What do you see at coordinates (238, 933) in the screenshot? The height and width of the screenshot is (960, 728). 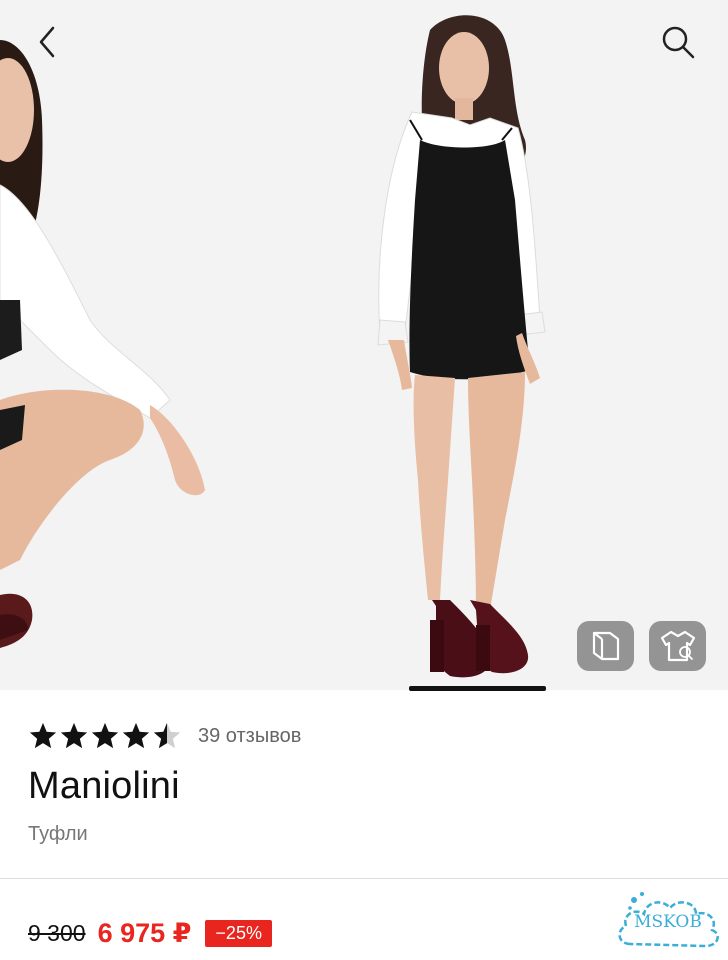 I see `discount-badge: −25%` at bounding box center [238, 933].